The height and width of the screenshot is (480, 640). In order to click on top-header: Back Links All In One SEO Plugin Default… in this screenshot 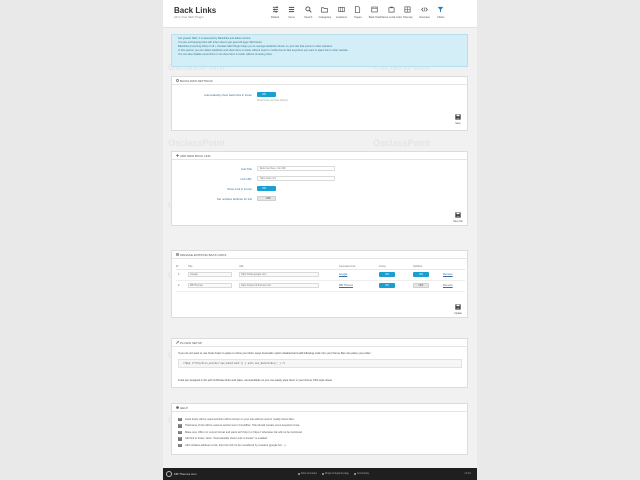, I will do `click(320, 14)`.